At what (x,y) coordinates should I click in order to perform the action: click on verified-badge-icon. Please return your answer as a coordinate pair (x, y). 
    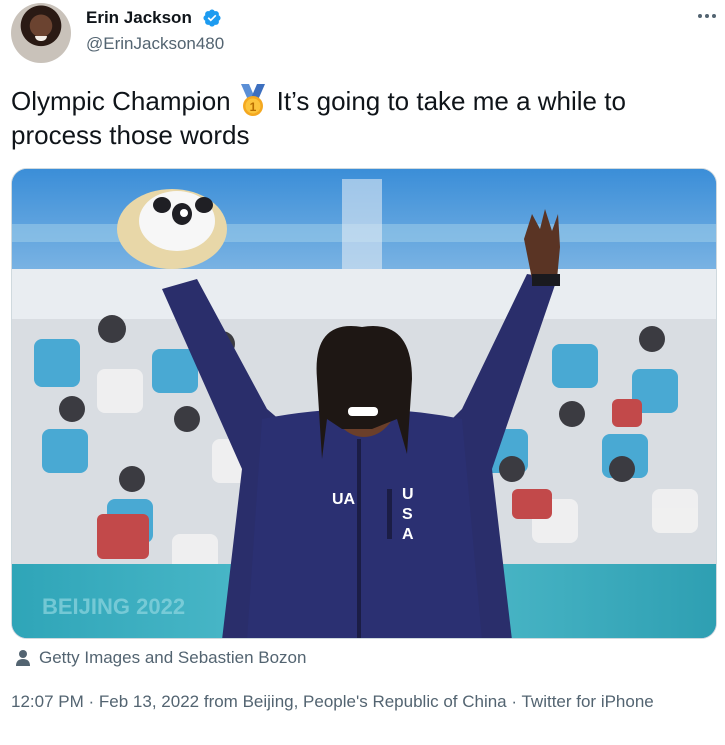
    Looking at the image, I should click on (212, 18).